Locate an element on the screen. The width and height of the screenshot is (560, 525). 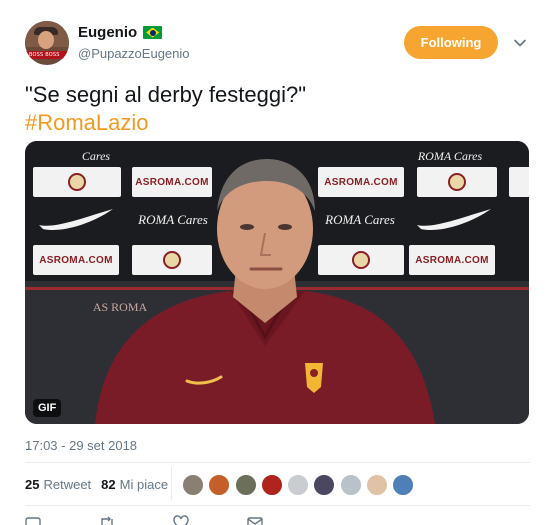
tweet-stats: 25 Retweet 82 Mi piace is located at coordinates (101, 484).